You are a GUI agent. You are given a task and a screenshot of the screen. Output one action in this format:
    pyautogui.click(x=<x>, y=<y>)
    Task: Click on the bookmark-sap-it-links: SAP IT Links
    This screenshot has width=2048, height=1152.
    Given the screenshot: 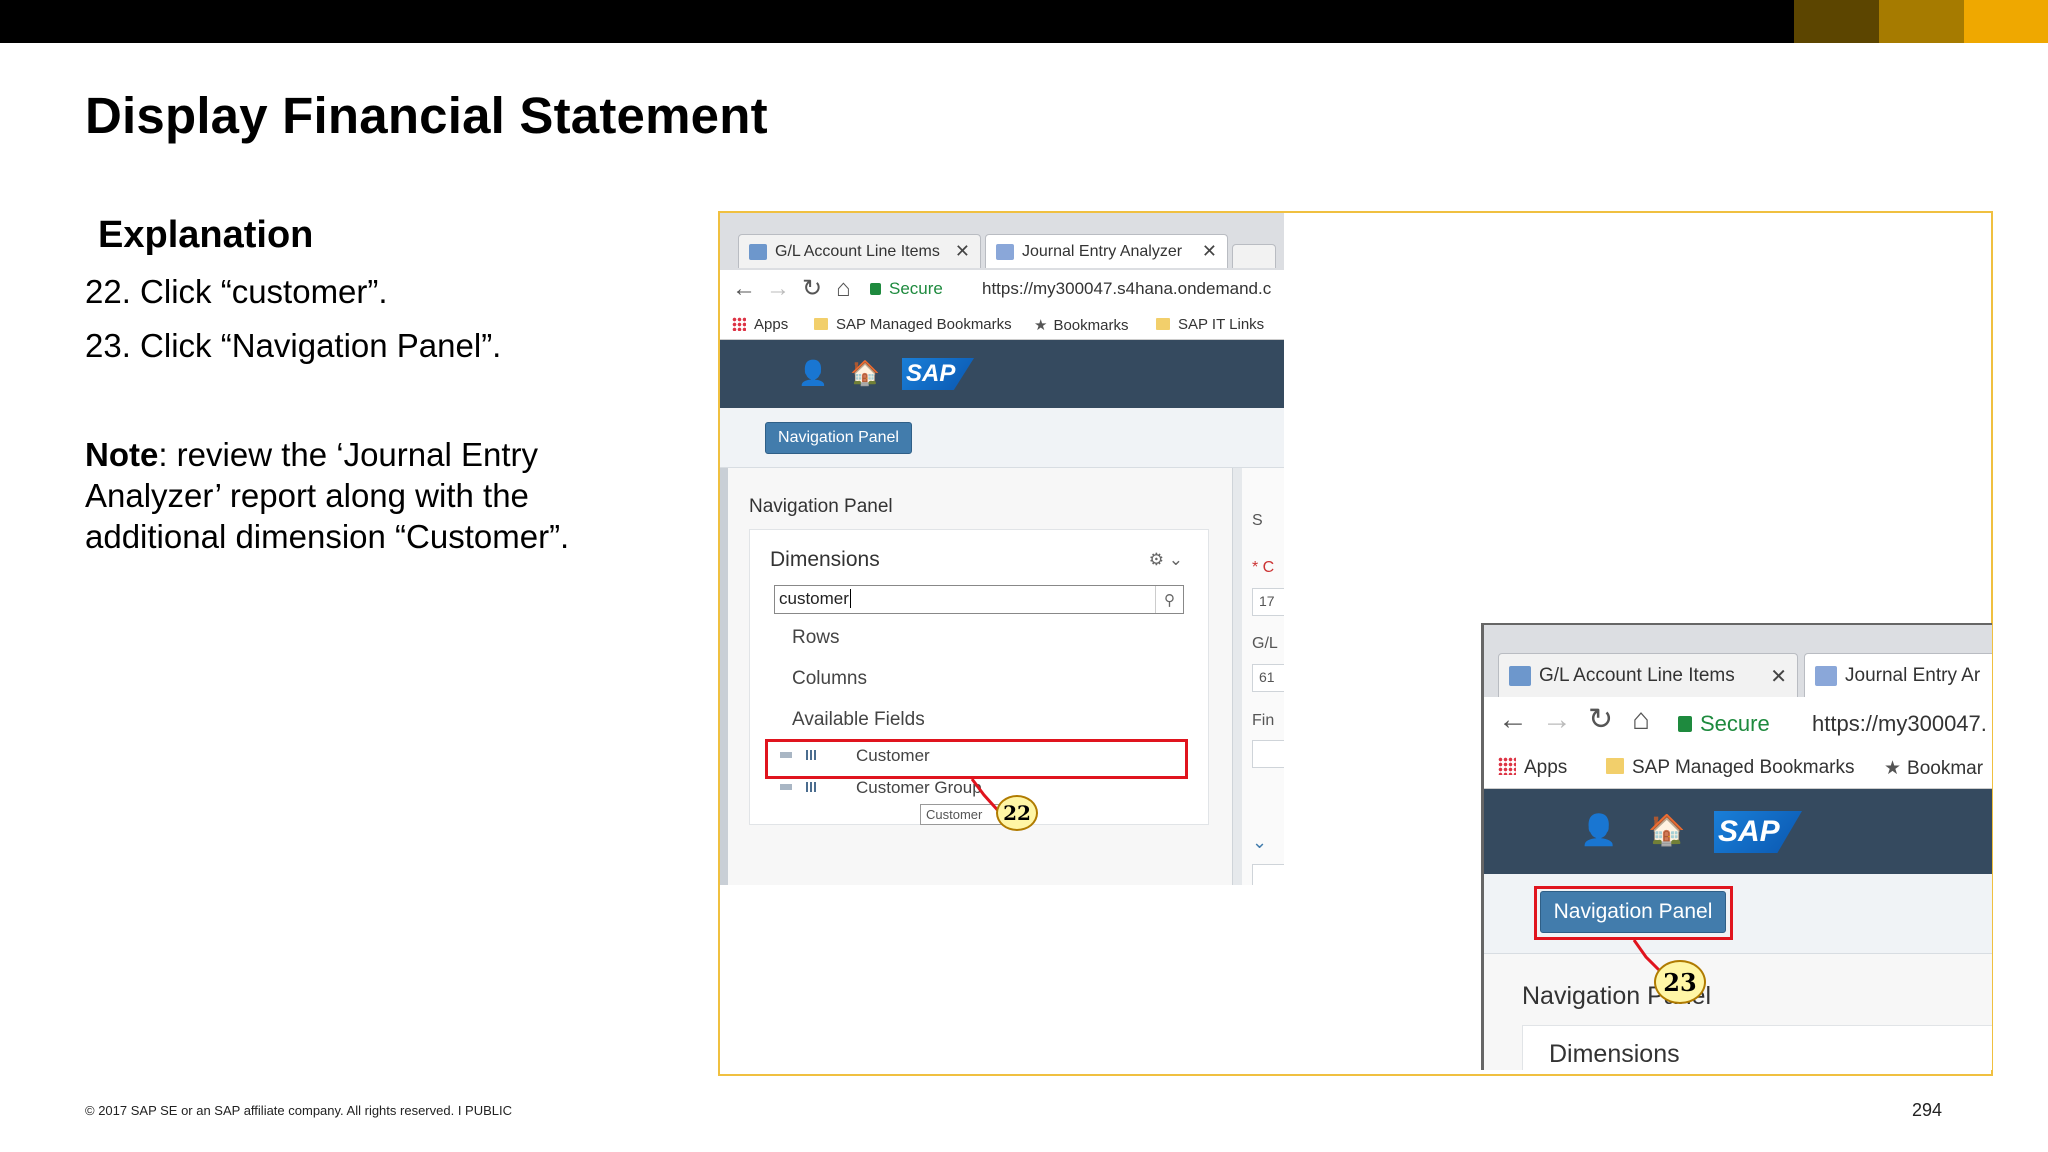 What is the action you would take?
    pyautogui.click(x=1210, y=324)
    